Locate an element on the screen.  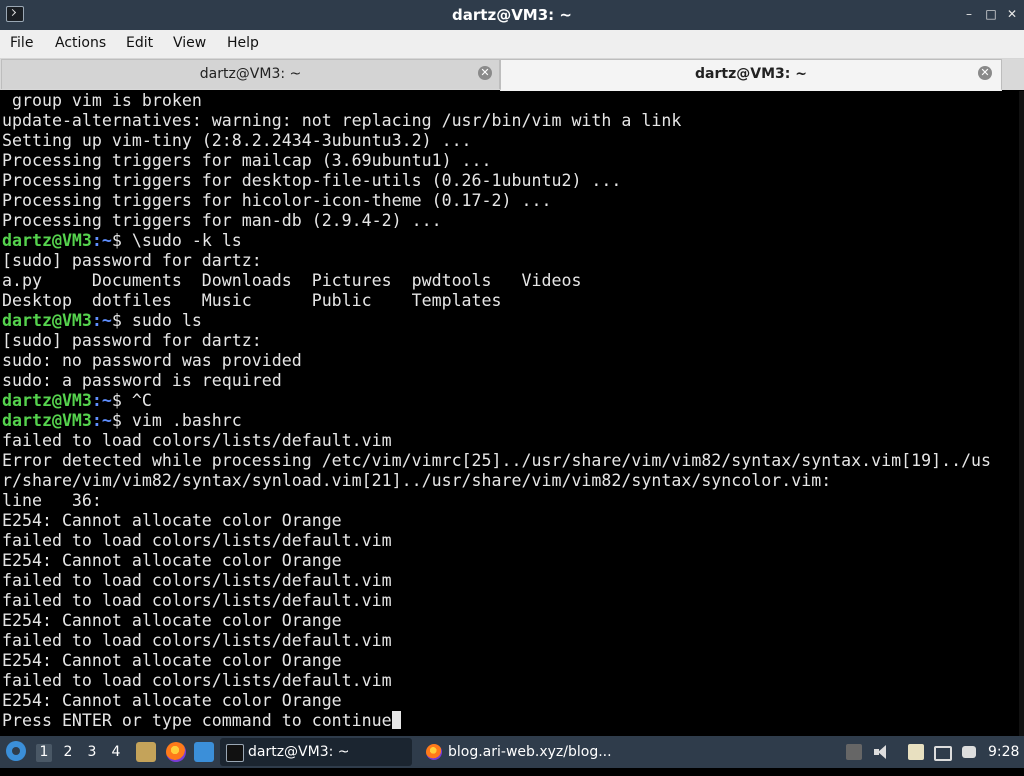
task-terminal: dartz@VM3: ~ is located at coordinates (316, 752).